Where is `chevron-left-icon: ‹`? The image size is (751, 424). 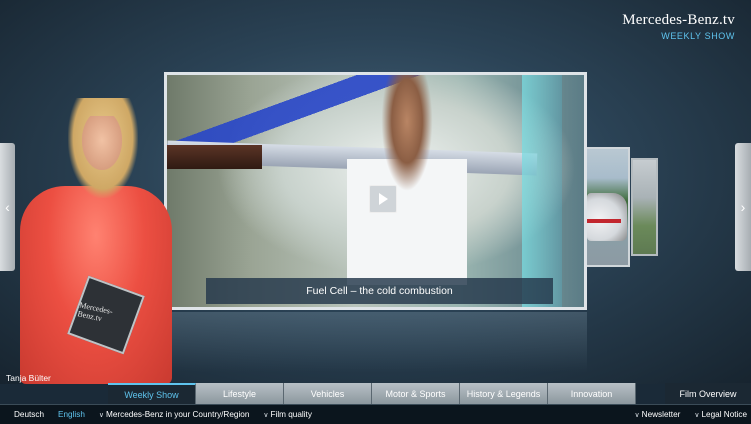 chevron-left-icon: ‹ is located at coordinates (7, 207).